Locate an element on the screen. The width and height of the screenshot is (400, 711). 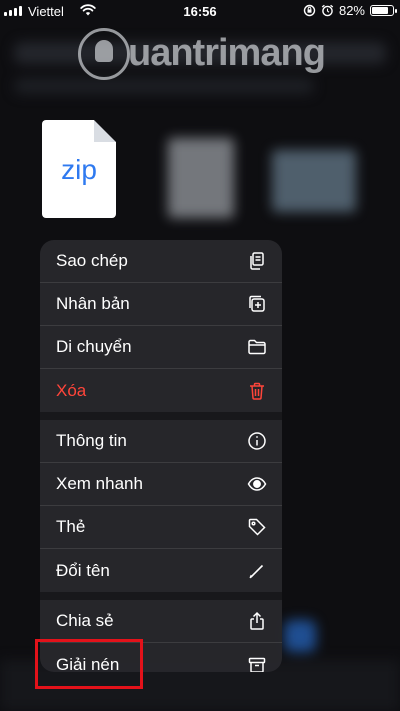
file-type-label: zip is located at coordinates (79, 169).